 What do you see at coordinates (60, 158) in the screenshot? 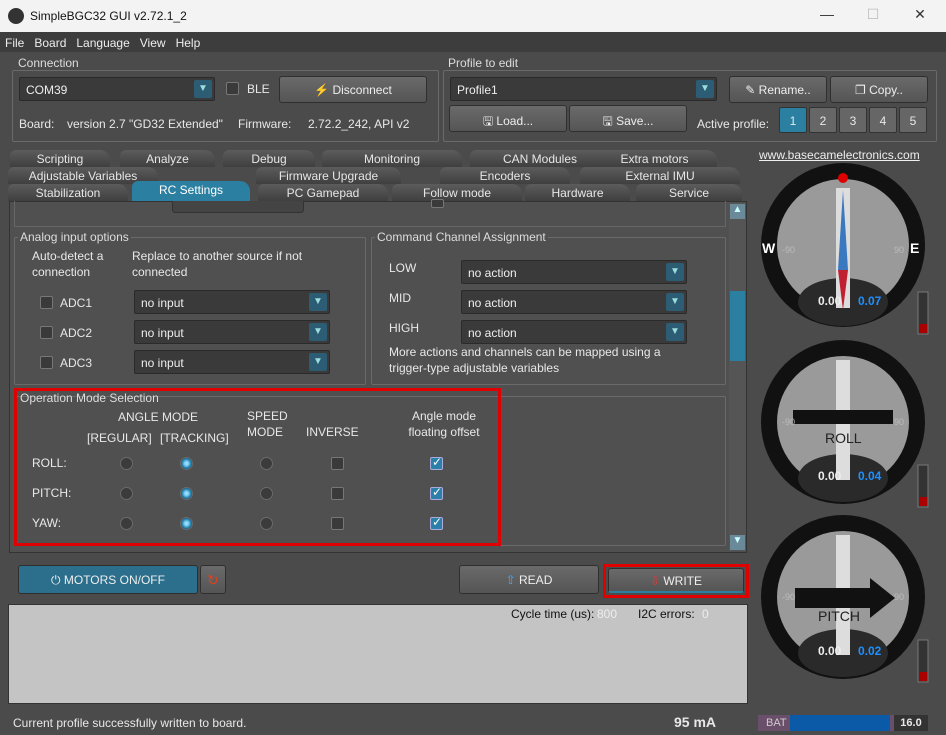
I see `tab-scripting: Scripting` at bounding box center [60, 158].